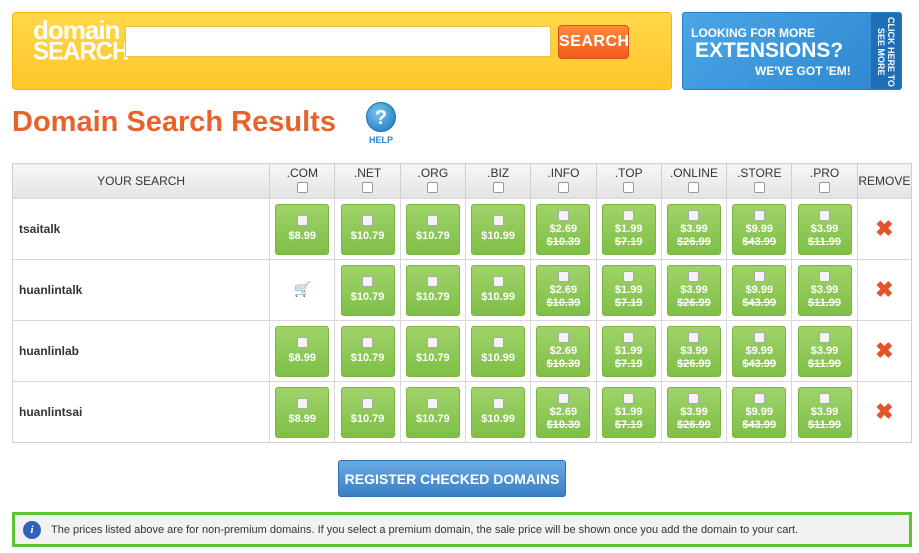 The image size is (919, 553). What do you see at coordinates (759, 187) in the screenshot?
I see `select-all-store-checkbox` at bounding box center [759, 187].